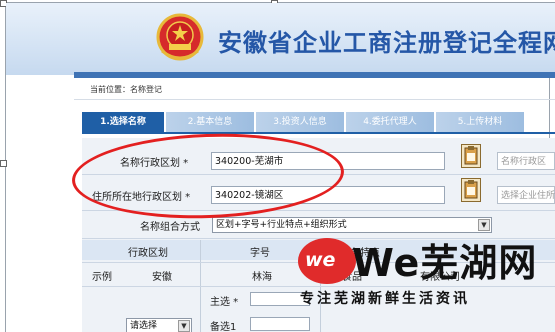 The width and height of the screenshot is (555, 332). What do you see at coordinates (445, 263) in the screenshot?
I see `watermark-brand: We芜湖网` at bounding box center [445, 263].